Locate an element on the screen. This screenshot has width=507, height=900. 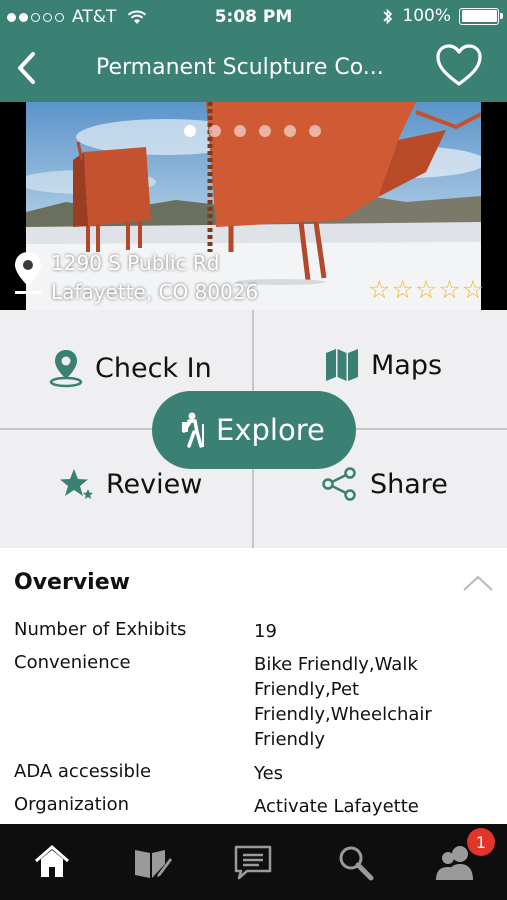
share-icon is located at coordinates (339, 484).